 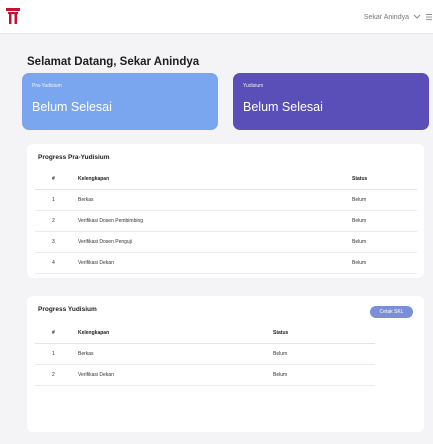 I want to click on status-card-caption: Yudisium, so click(x=253, y=86).